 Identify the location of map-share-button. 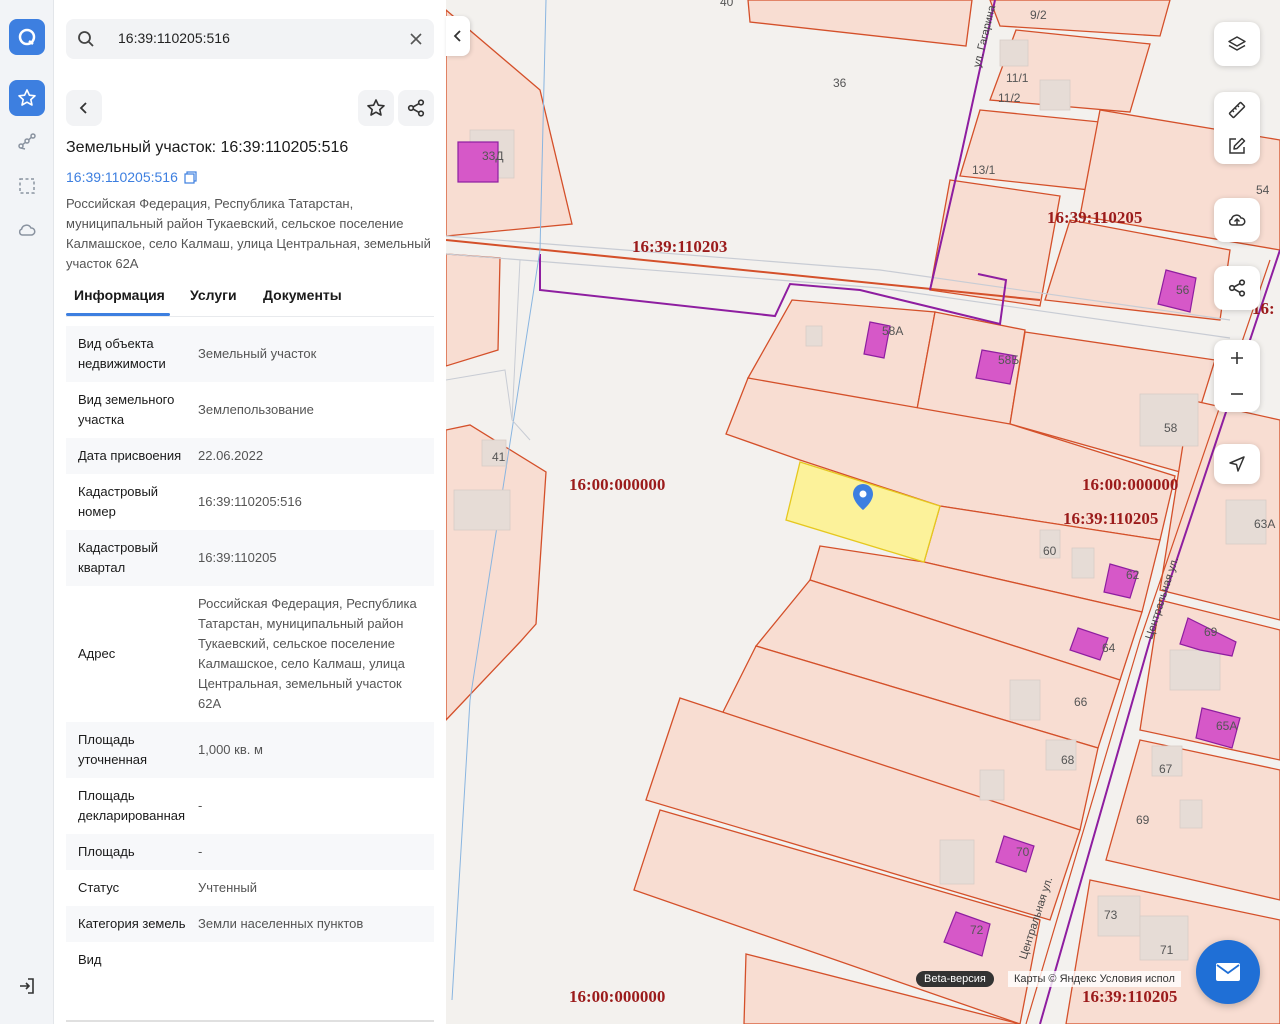
(1237, 288).